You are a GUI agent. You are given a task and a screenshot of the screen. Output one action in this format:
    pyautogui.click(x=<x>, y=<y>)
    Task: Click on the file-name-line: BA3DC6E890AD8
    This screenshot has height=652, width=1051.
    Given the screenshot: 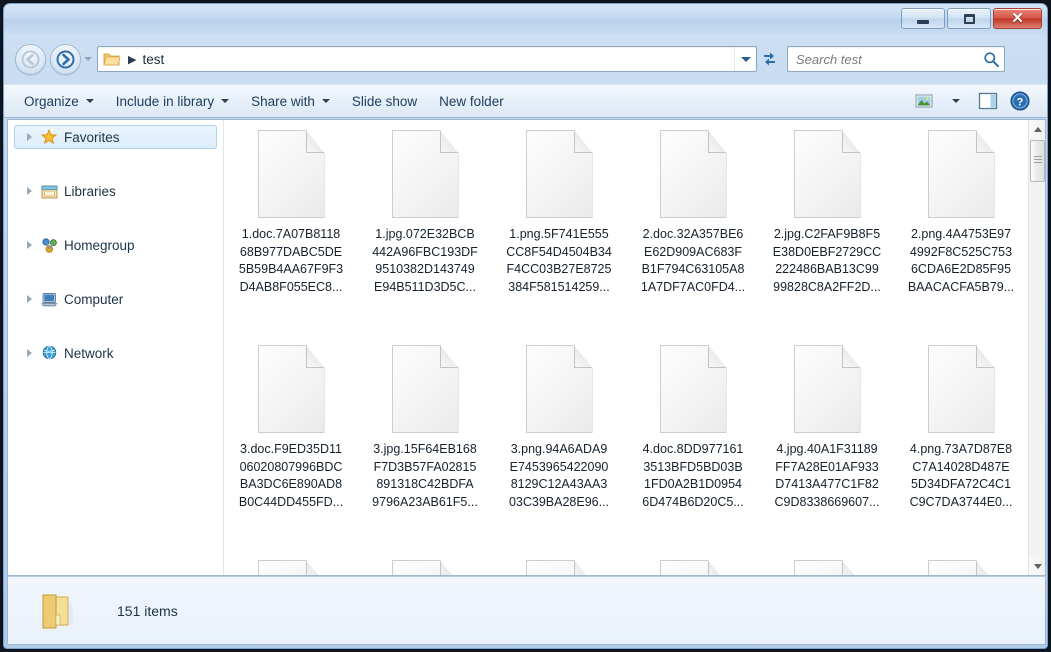 What is the action you would take?
    pyautogui.click(x=291, y=484)
    